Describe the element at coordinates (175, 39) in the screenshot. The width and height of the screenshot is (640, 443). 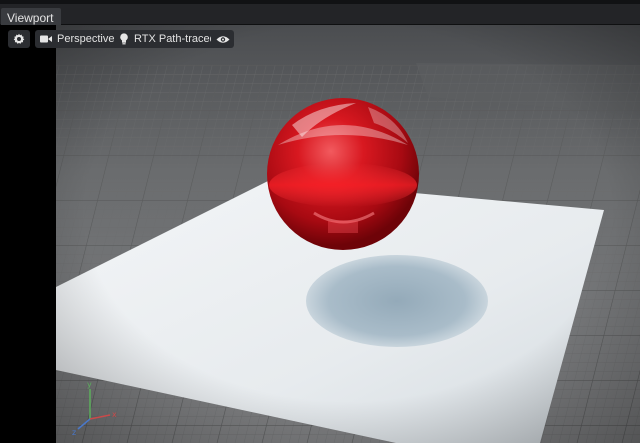
I see `render-mode-label: RTX Path-traced` at that location.